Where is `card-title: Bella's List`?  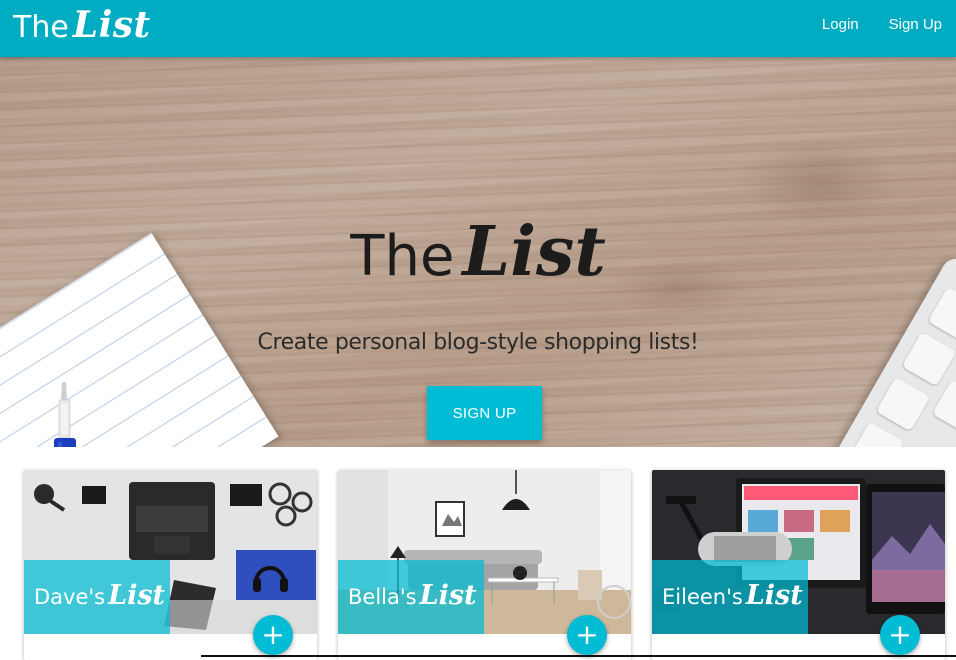 card-title: Bella's List is located at coordinates (412, 595).